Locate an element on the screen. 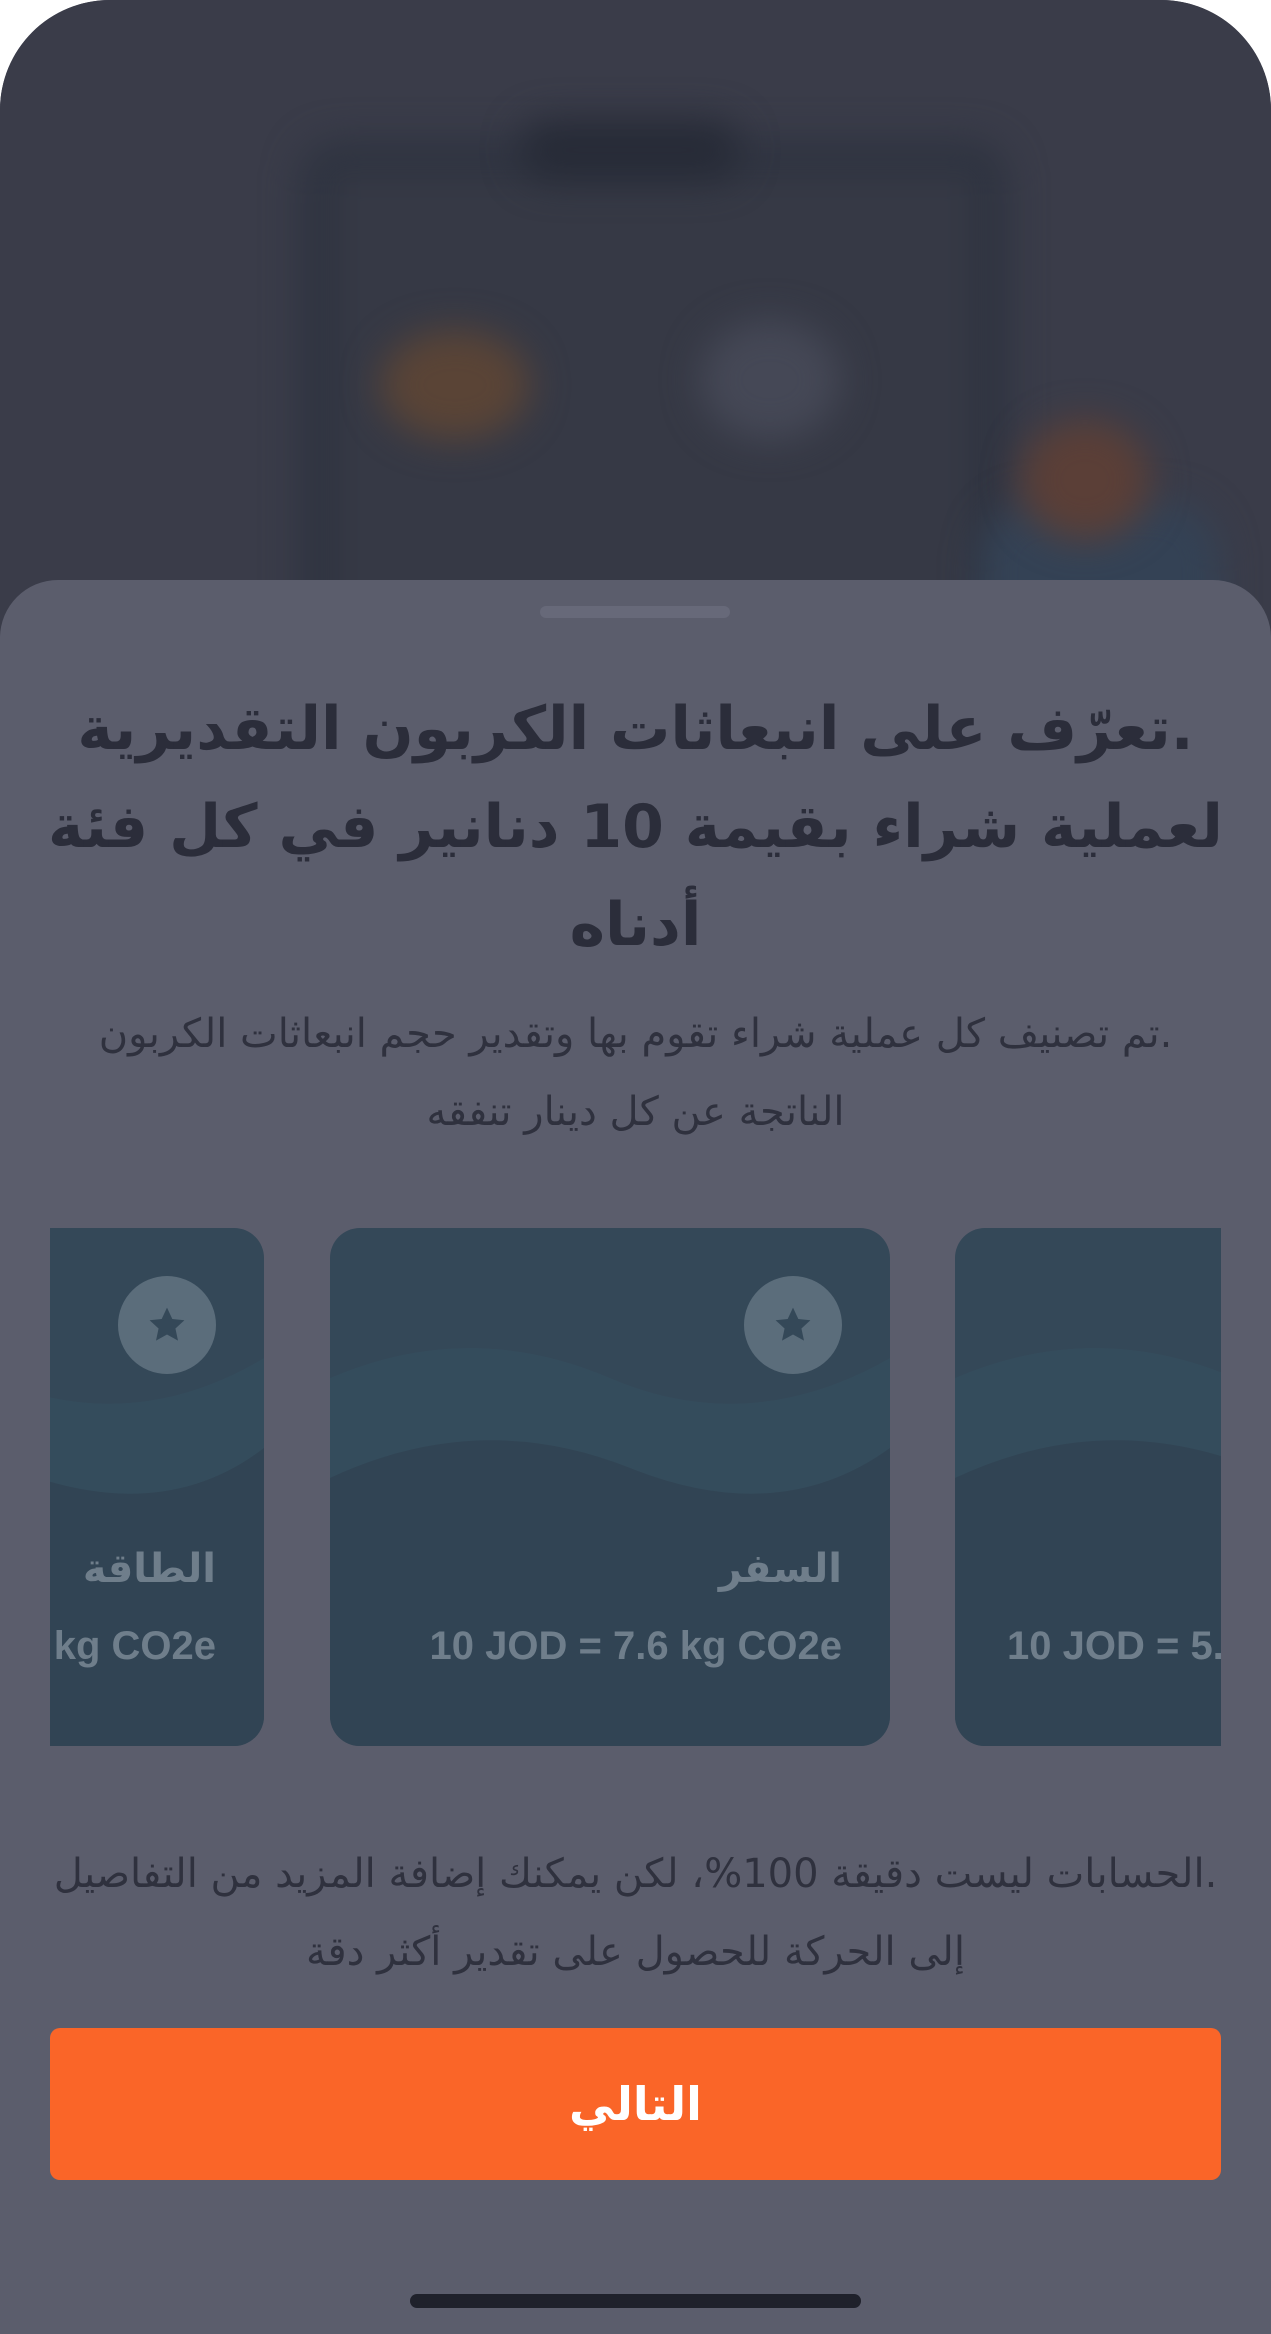 This screenshot has width=1271, height=2334. sheet-grabber-handle is located at coordinates (635, 612).